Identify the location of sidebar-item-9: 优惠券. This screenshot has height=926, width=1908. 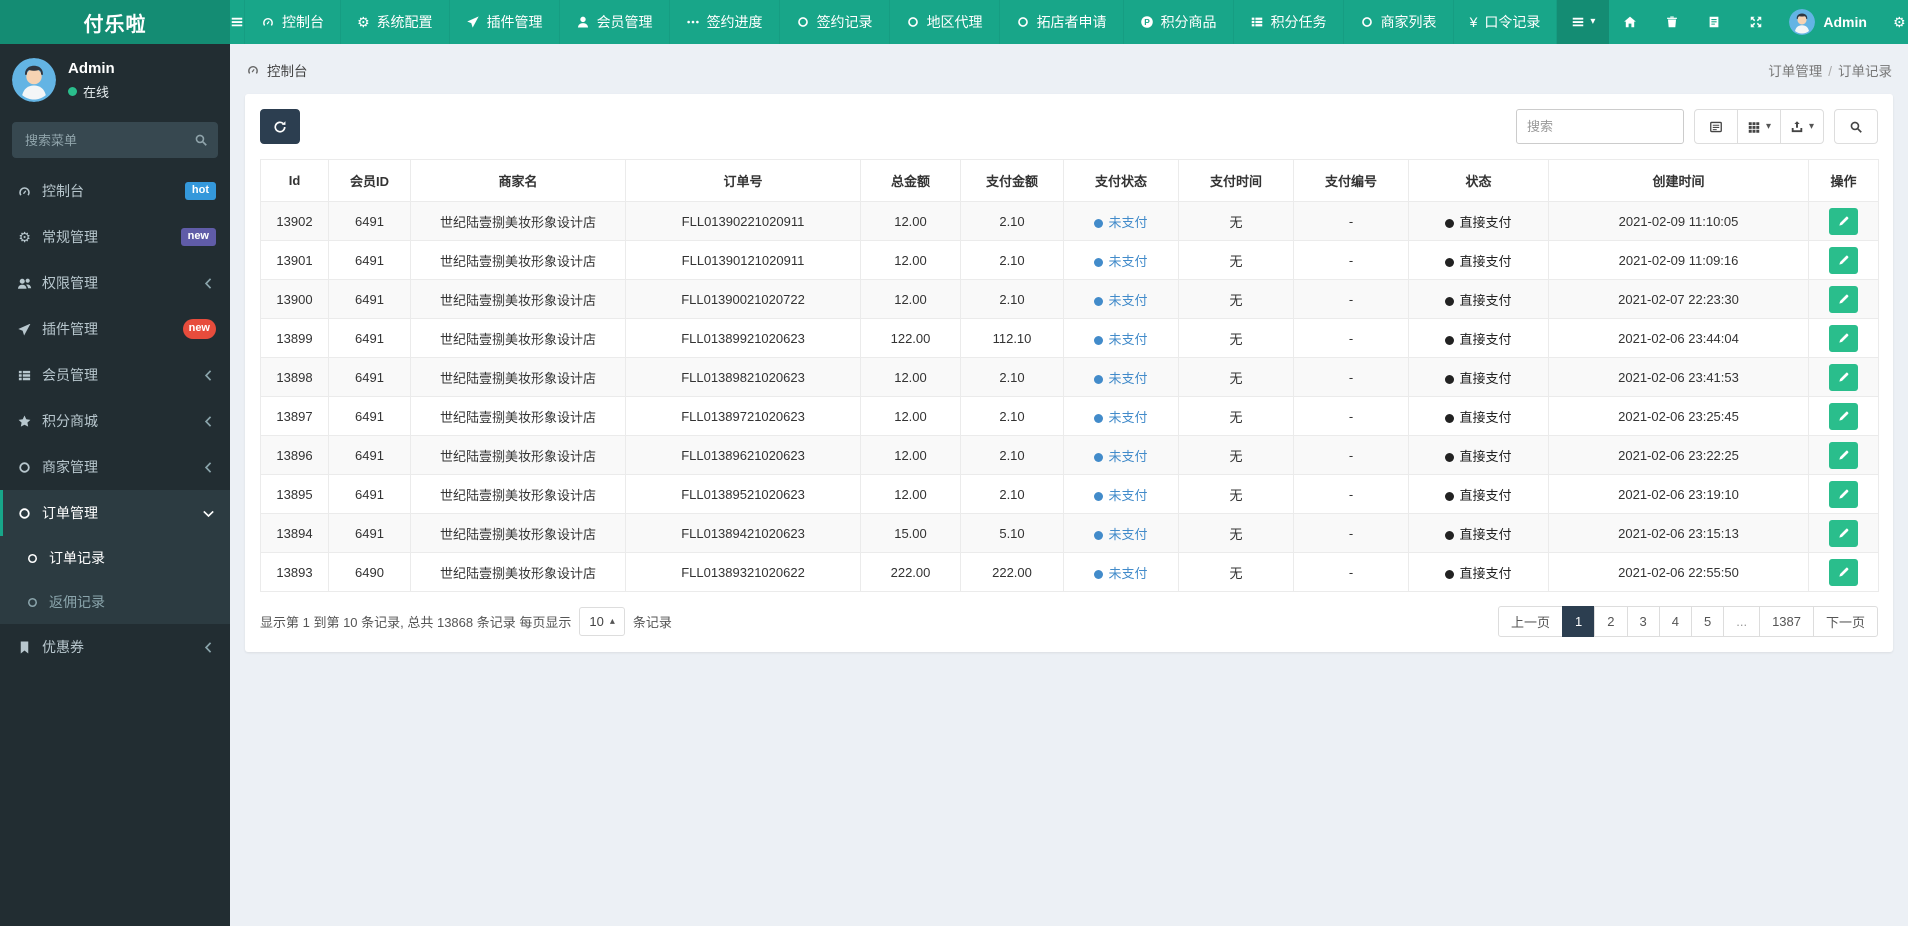
(115, 647).